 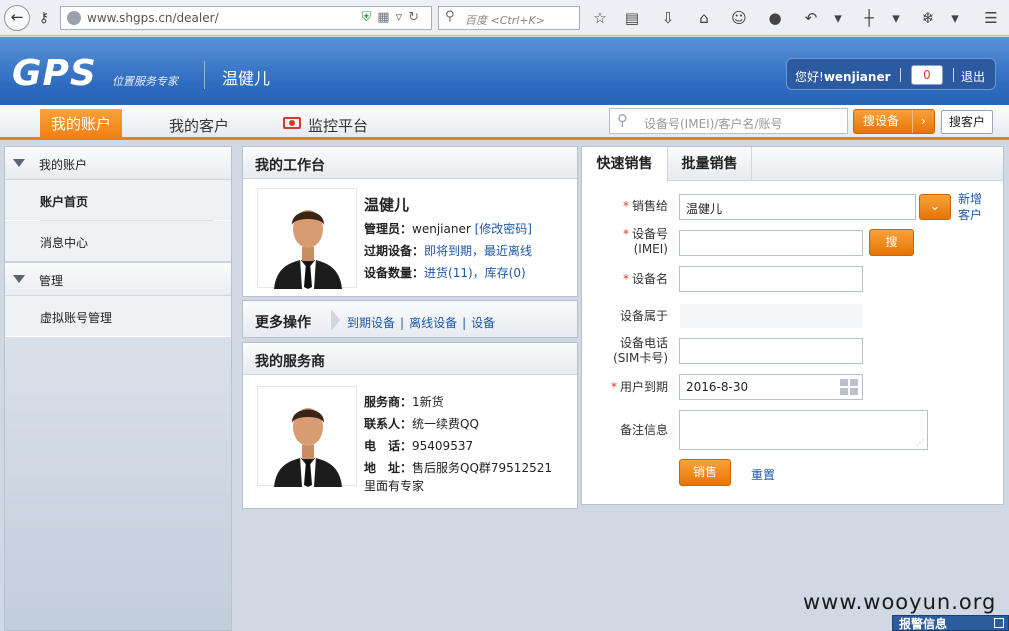 What do you see at coordinates (811, 18) in the screenshot?
I see `undo-icon: ↶` at bounding box center [811, 18].